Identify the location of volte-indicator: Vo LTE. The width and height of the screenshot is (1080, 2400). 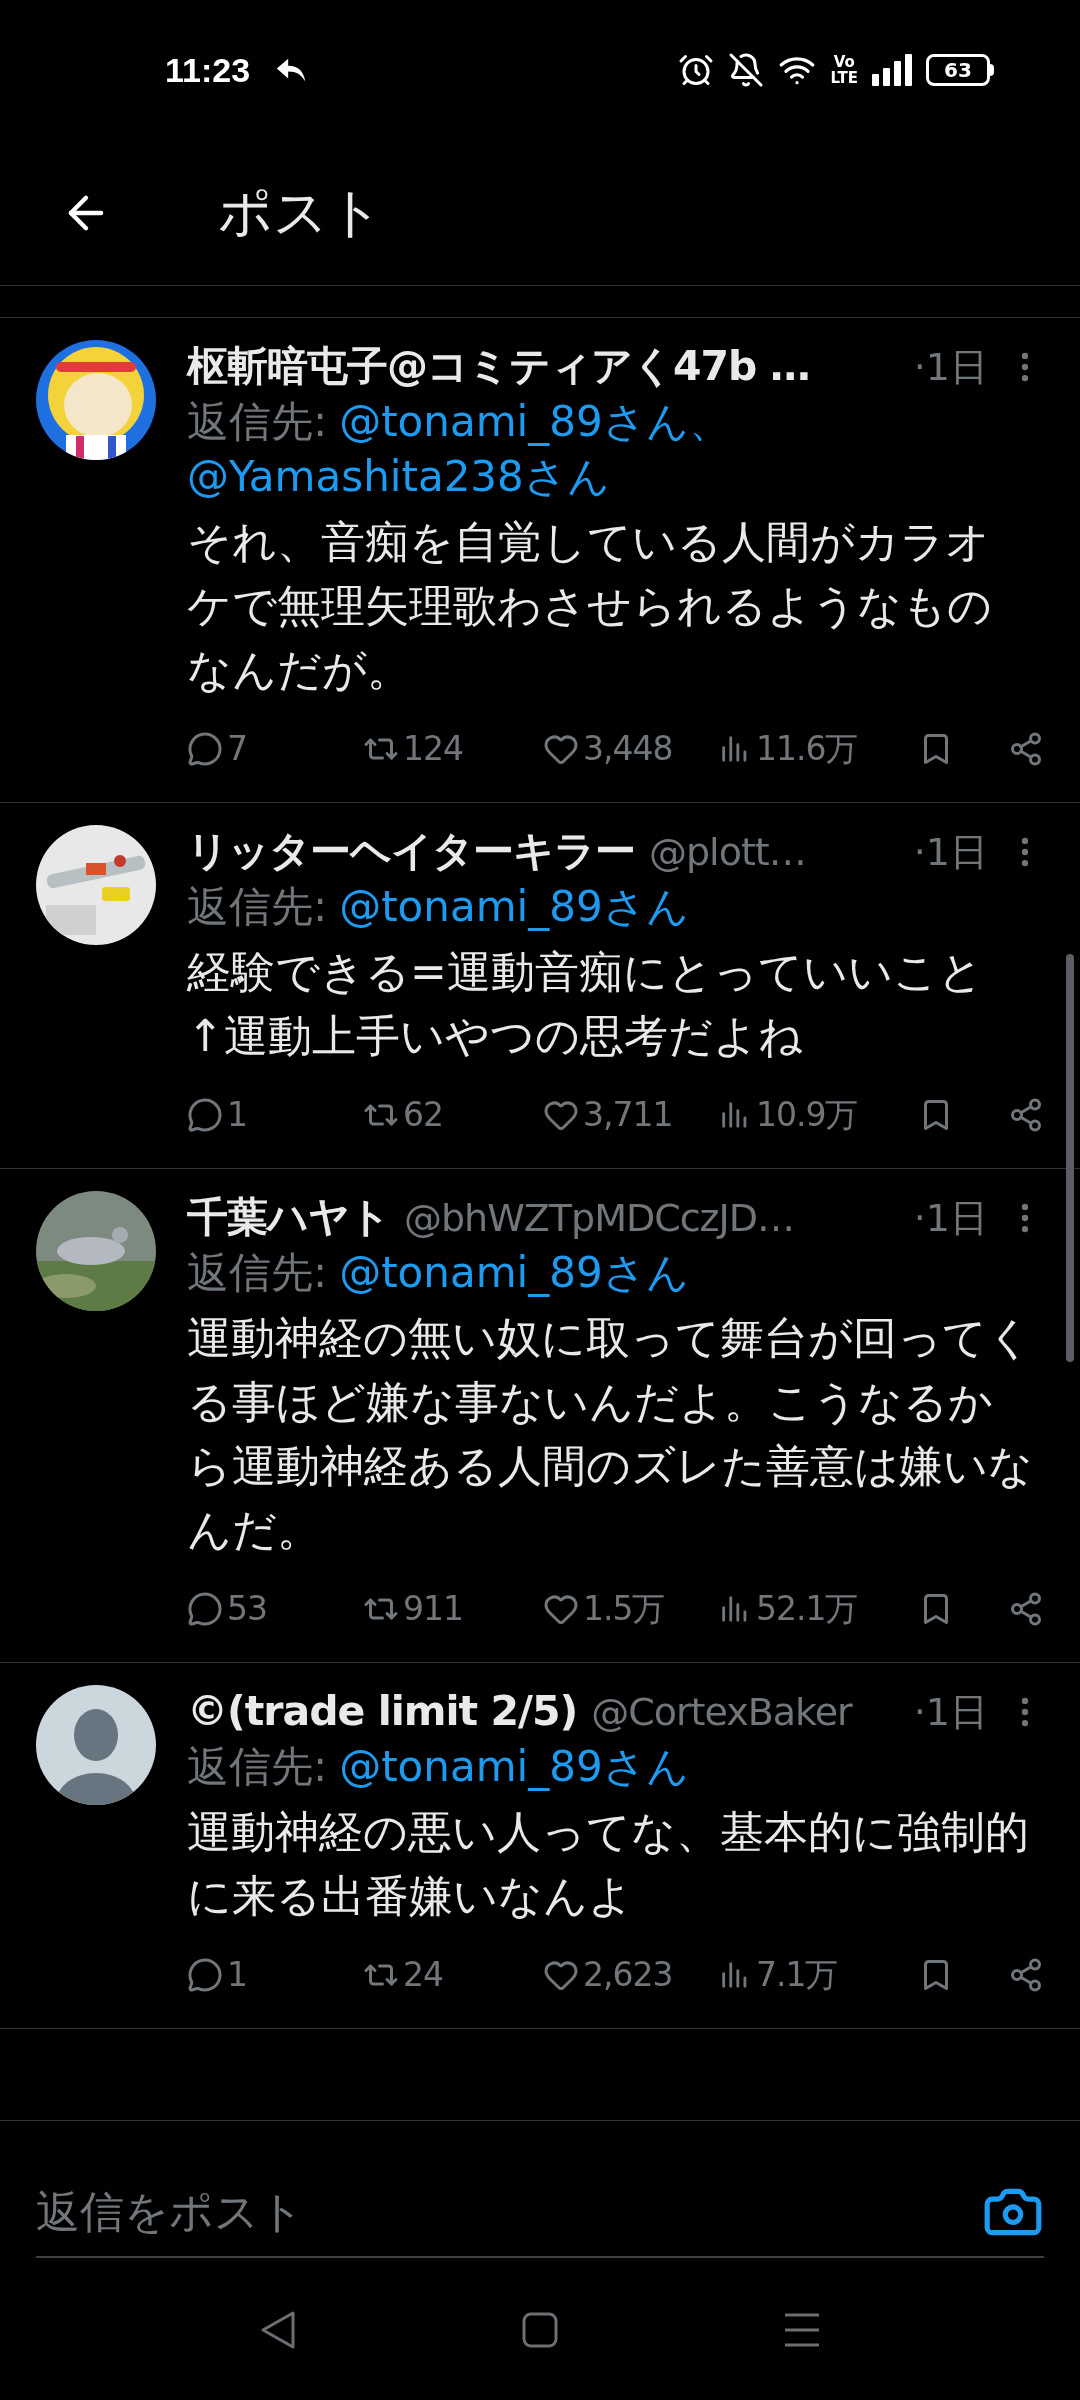
(844, 70).